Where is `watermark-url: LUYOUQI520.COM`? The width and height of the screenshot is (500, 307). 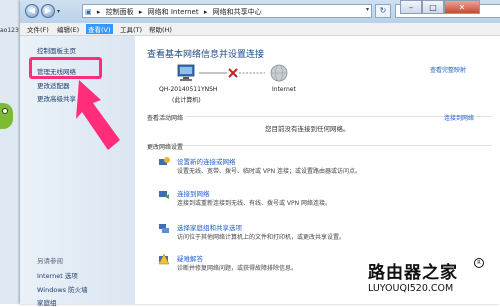 watermark-url: LUYOUQI520.COM is located at coordinates (411, 288).